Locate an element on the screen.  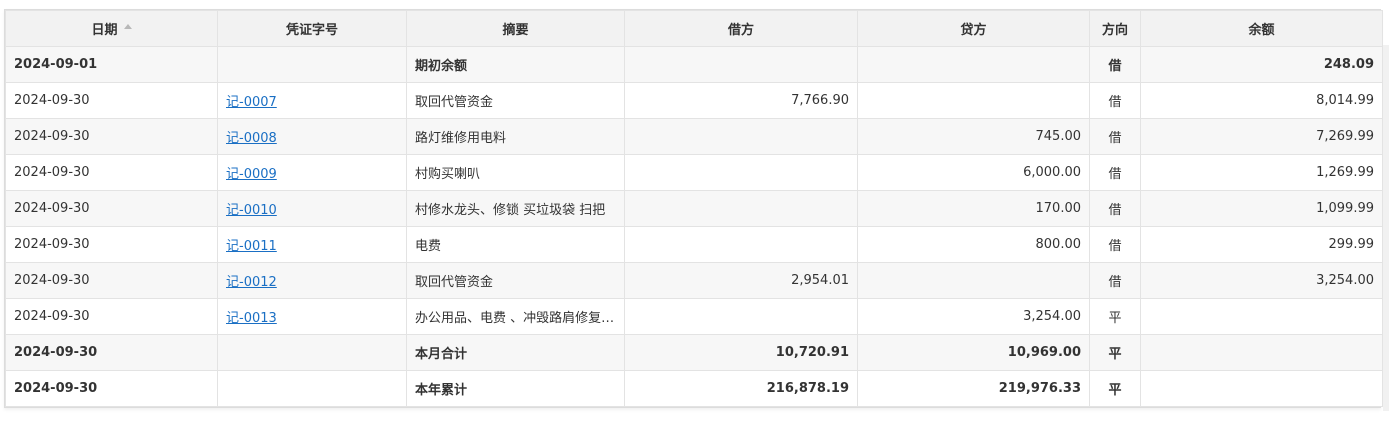
cell-balance: 248.09 is located at coordinates (1261, 64).